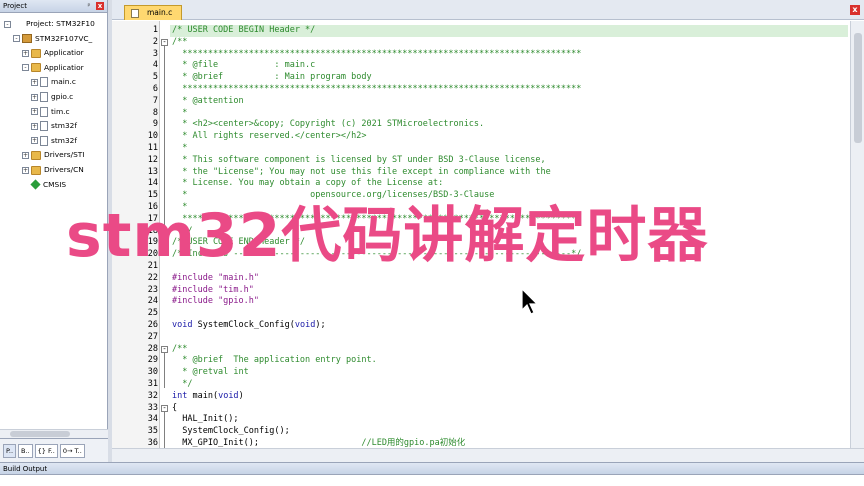  Describe the element at coordinates (855, 10) in the screenshot. I see `close-editor-button: x` at that location.